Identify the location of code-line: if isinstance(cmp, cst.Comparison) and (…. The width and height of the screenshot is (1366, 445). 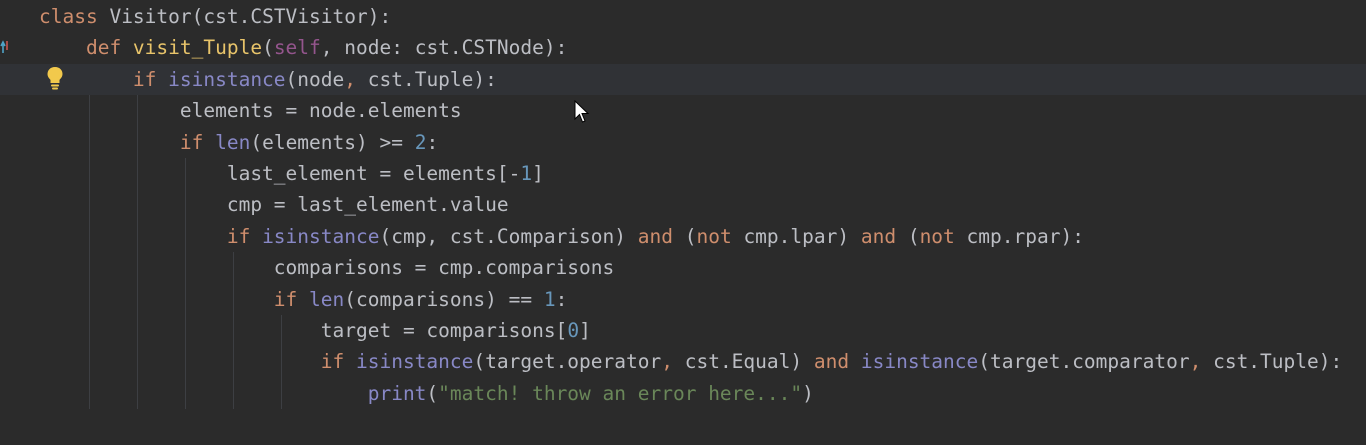
(683, 236).